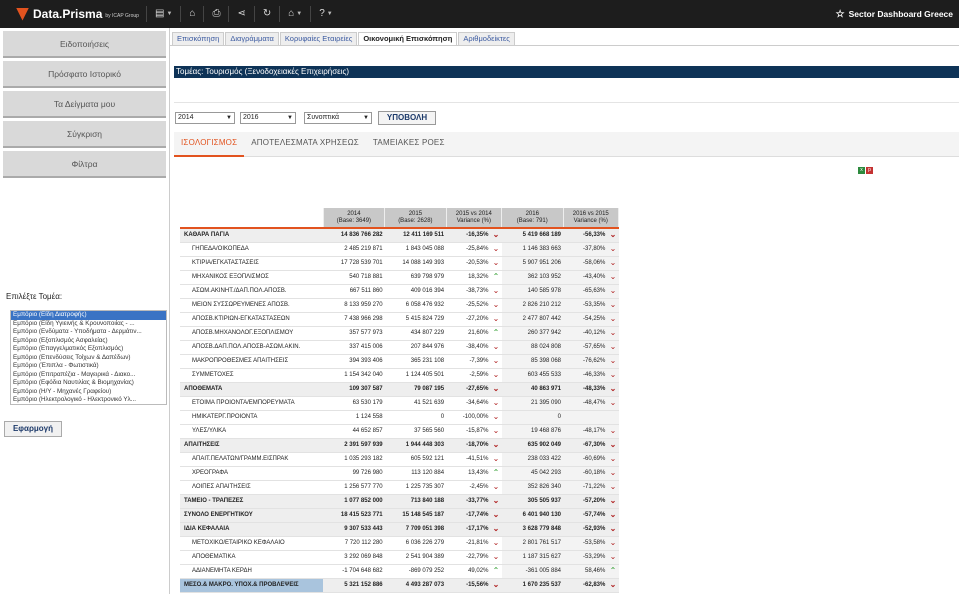 The height and width of the screenshot is (594, 959). I want to click on sector-option: Εμπόριο (Έπιπλα - Φωτιστικά), so click(88, 366).